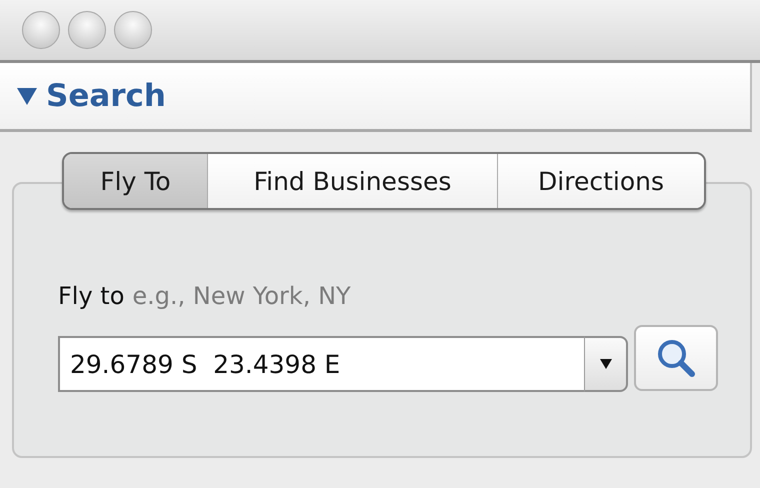  I want to click on section-title: Search, so click(106, 96).